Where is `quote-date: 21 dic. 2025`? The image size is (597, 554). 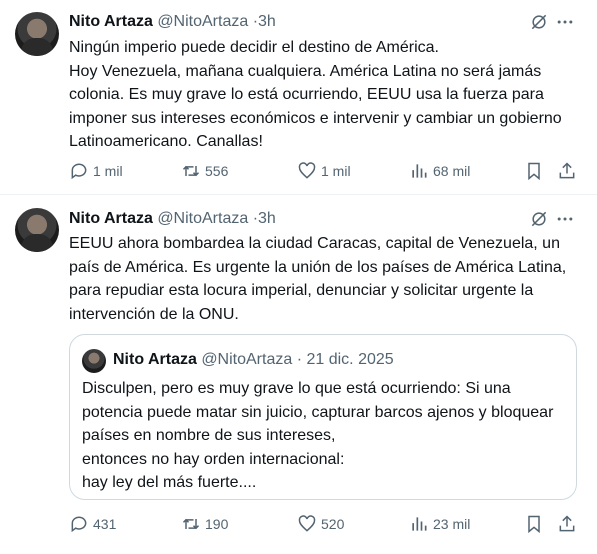
quote-date: 21 dic. 2025 is located at coordinates (350, 359).